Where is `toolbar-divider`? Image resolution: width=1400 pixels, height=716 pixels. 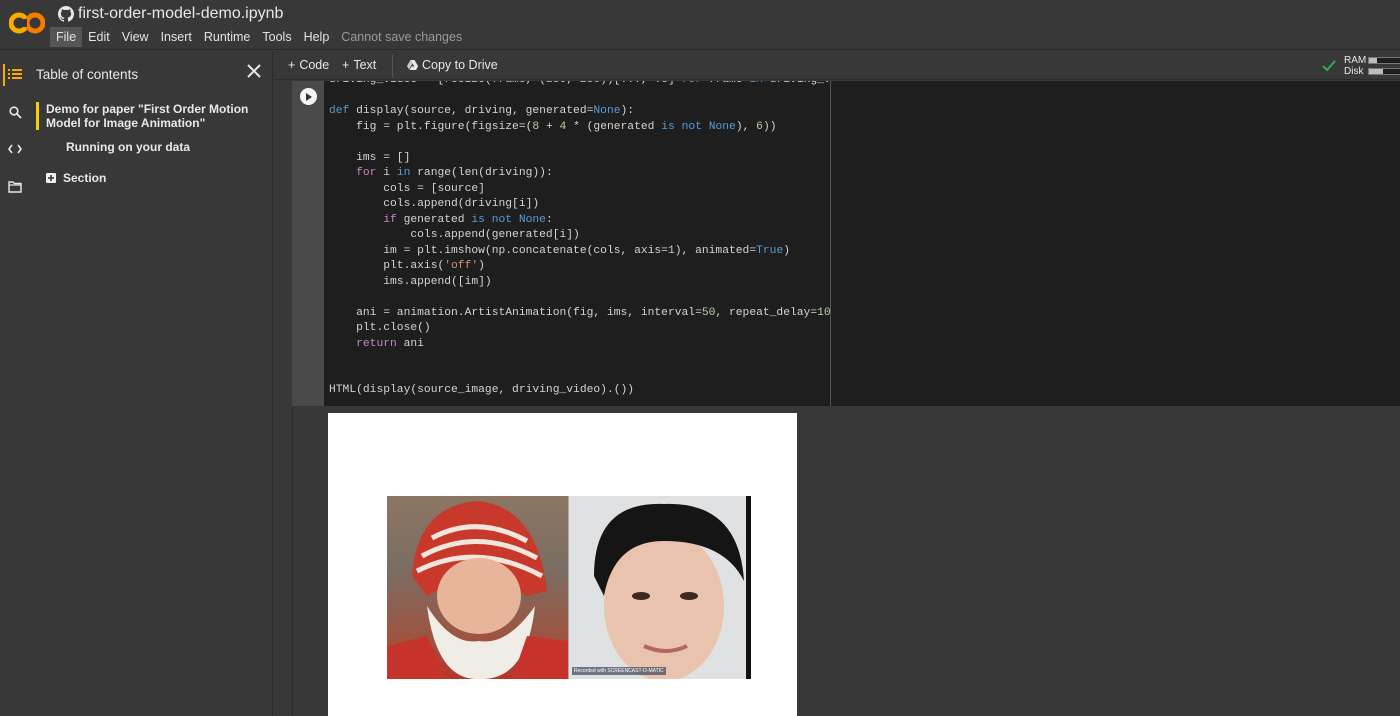
toolbar-divider is located at coordinates (392, 66).